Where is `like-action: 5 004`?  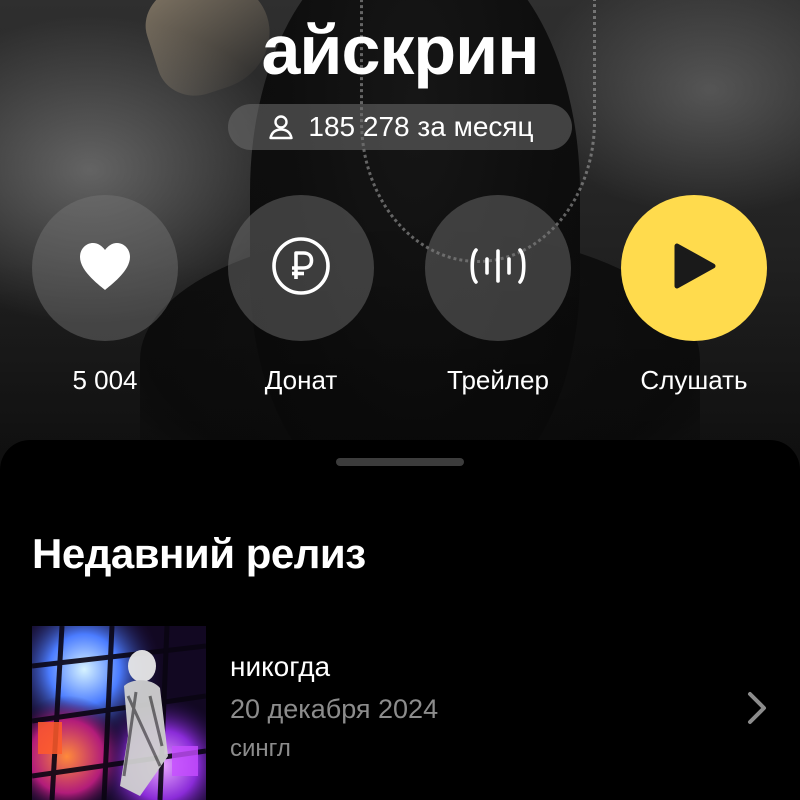 like-action: 5 004 is located at coordinates (105, 295).